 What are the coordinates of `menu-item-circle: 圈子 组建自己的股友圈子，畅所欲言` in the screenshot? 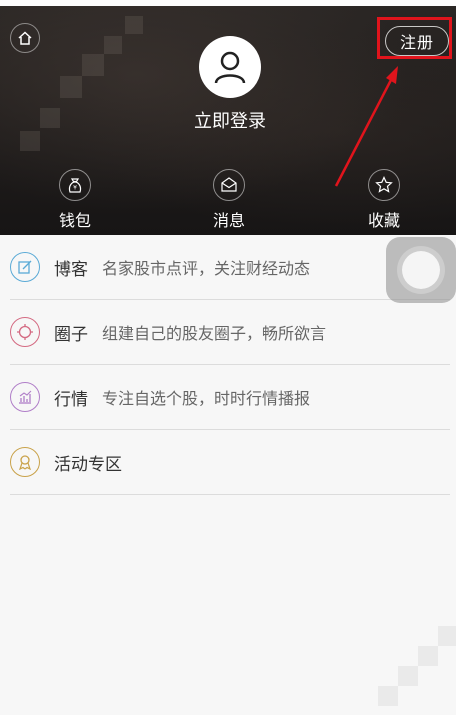 It's located at (230, 332).